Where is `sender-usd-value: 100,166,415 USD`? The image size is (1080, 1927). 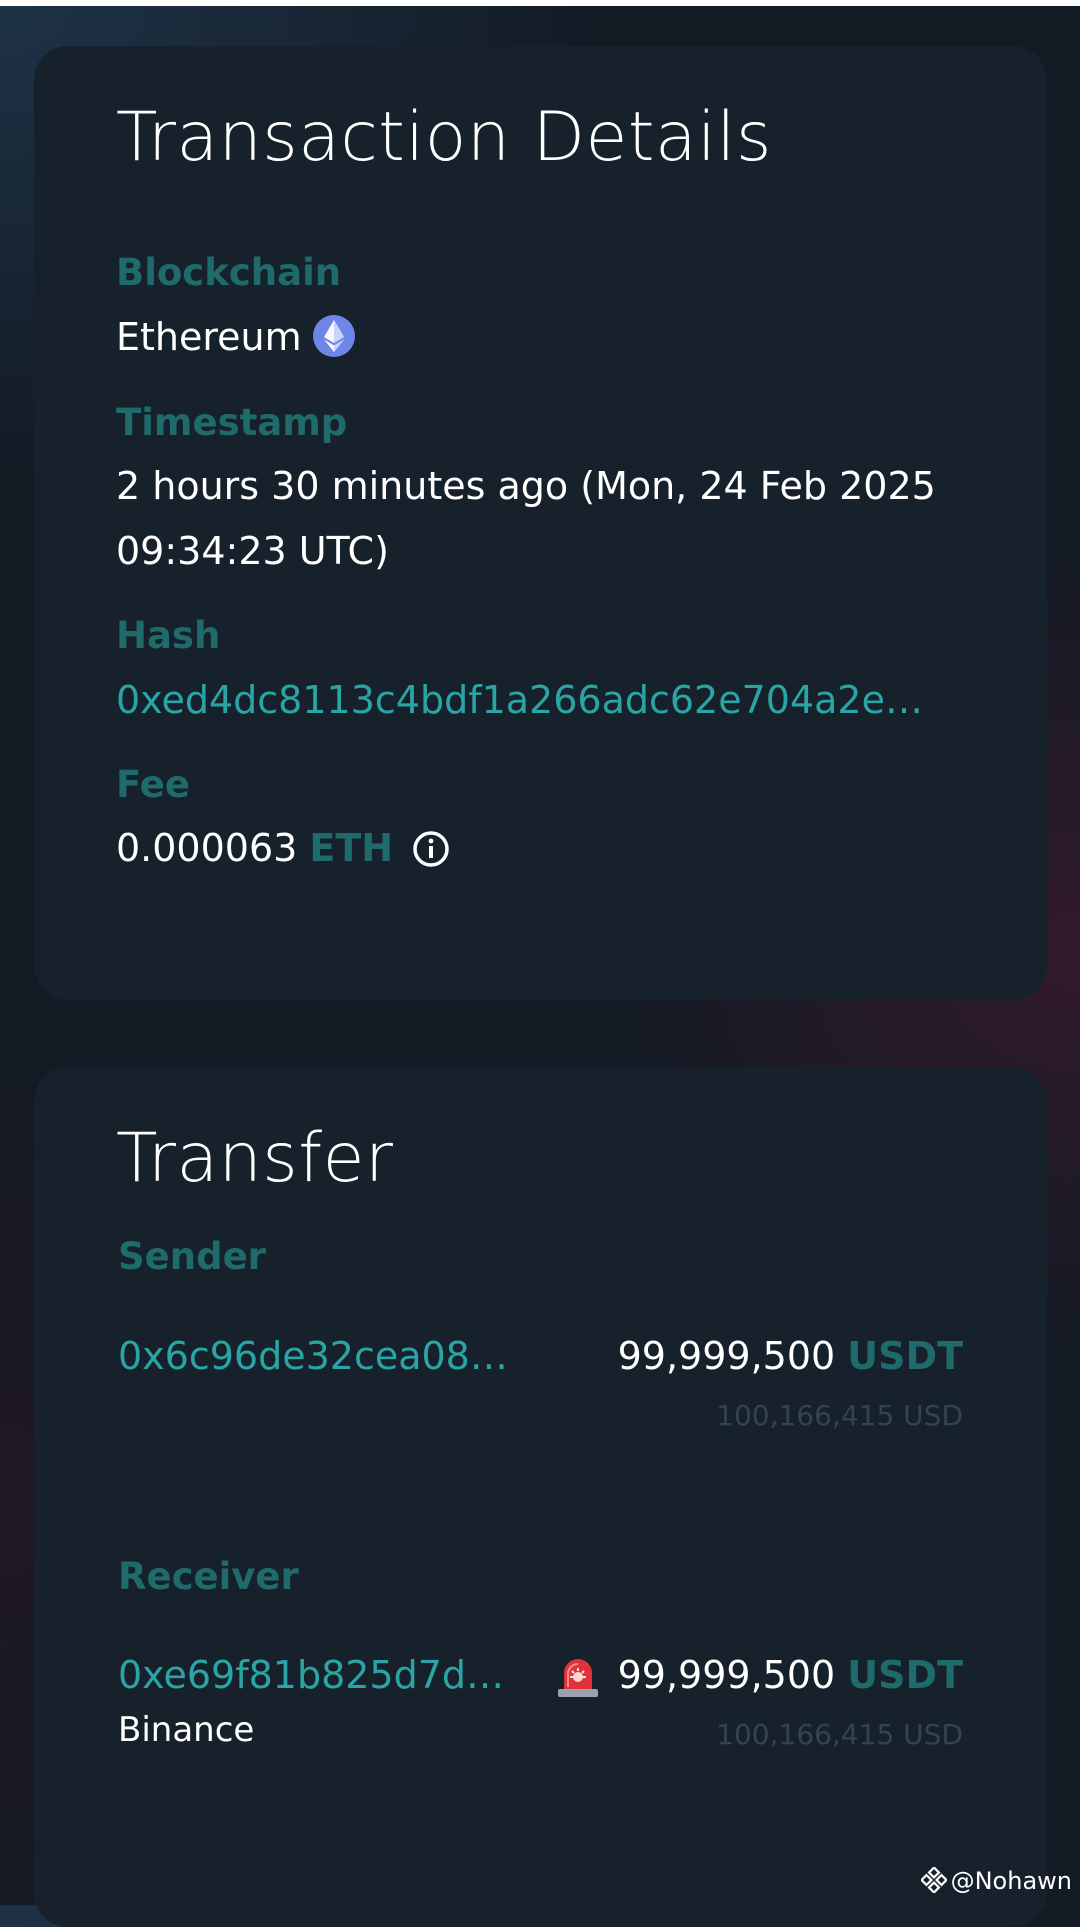 sender-usd-value: 100,166,415 USD is located at coordinates (839, 1415).